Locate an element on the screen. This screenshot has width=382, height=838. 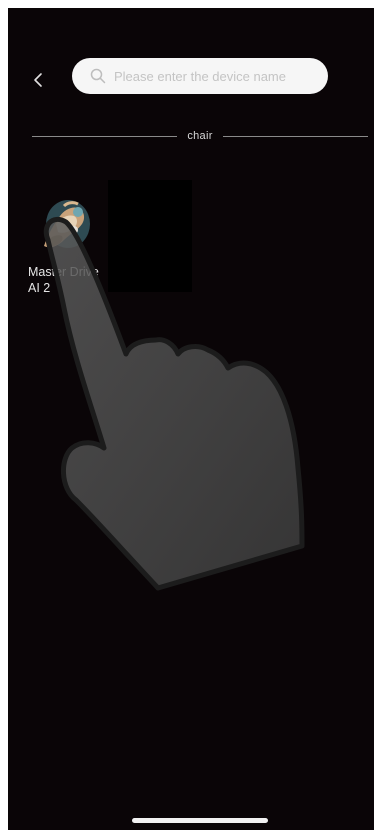
device-name: Master Drive AI 2 is located at coordinates (63, 280).